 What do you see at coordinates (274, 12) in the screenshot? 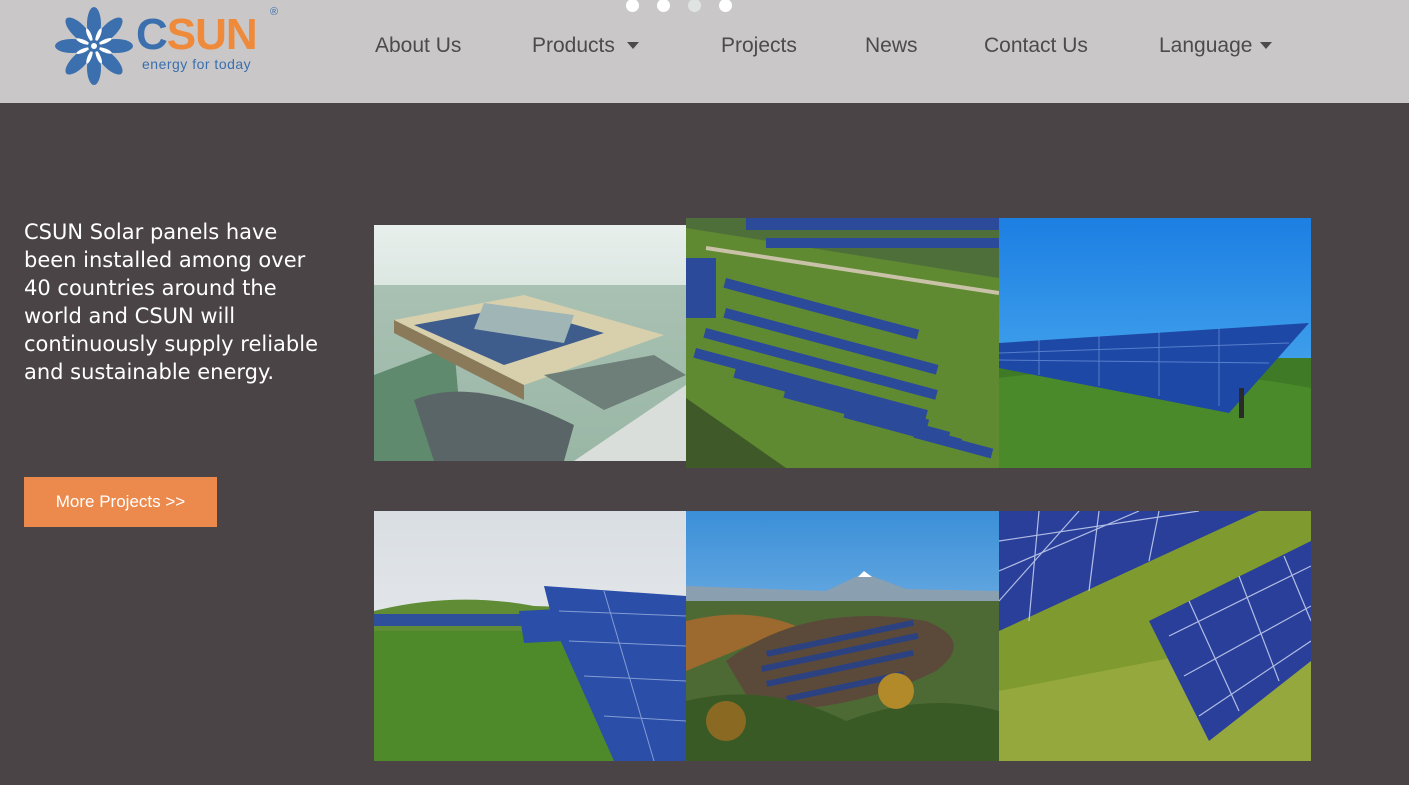
I see `registered-mark: ®` at bounding box center [274, 12].